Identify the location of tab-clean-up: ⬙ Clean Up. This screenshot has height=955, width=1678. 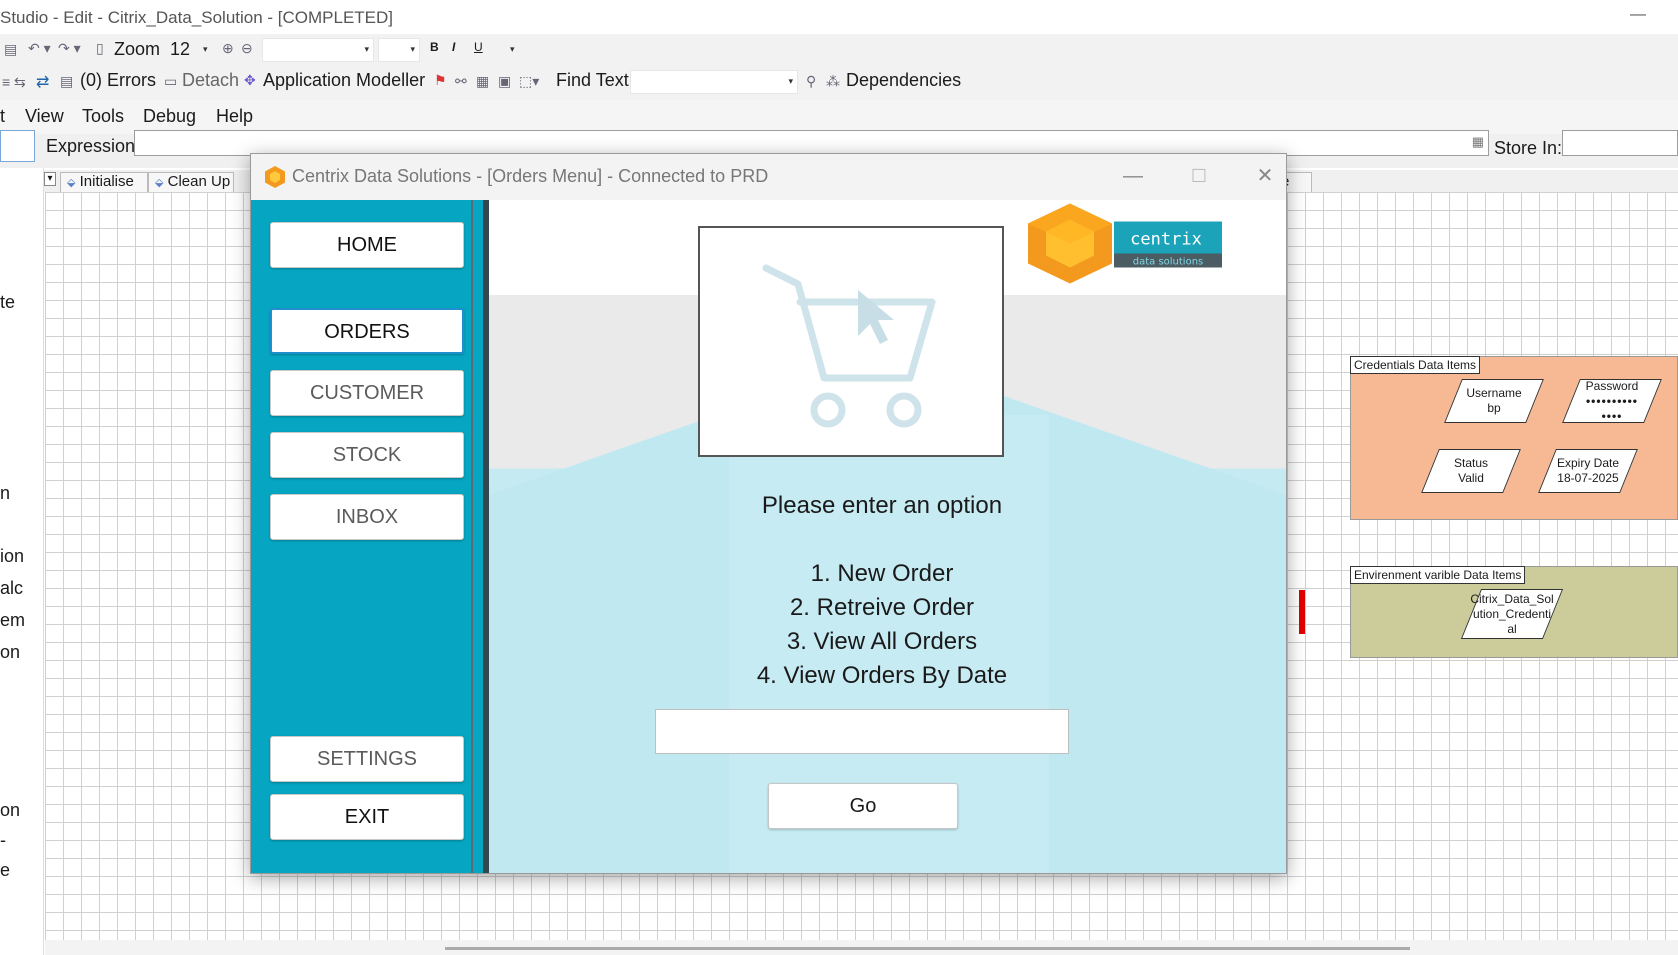
(191, 182).